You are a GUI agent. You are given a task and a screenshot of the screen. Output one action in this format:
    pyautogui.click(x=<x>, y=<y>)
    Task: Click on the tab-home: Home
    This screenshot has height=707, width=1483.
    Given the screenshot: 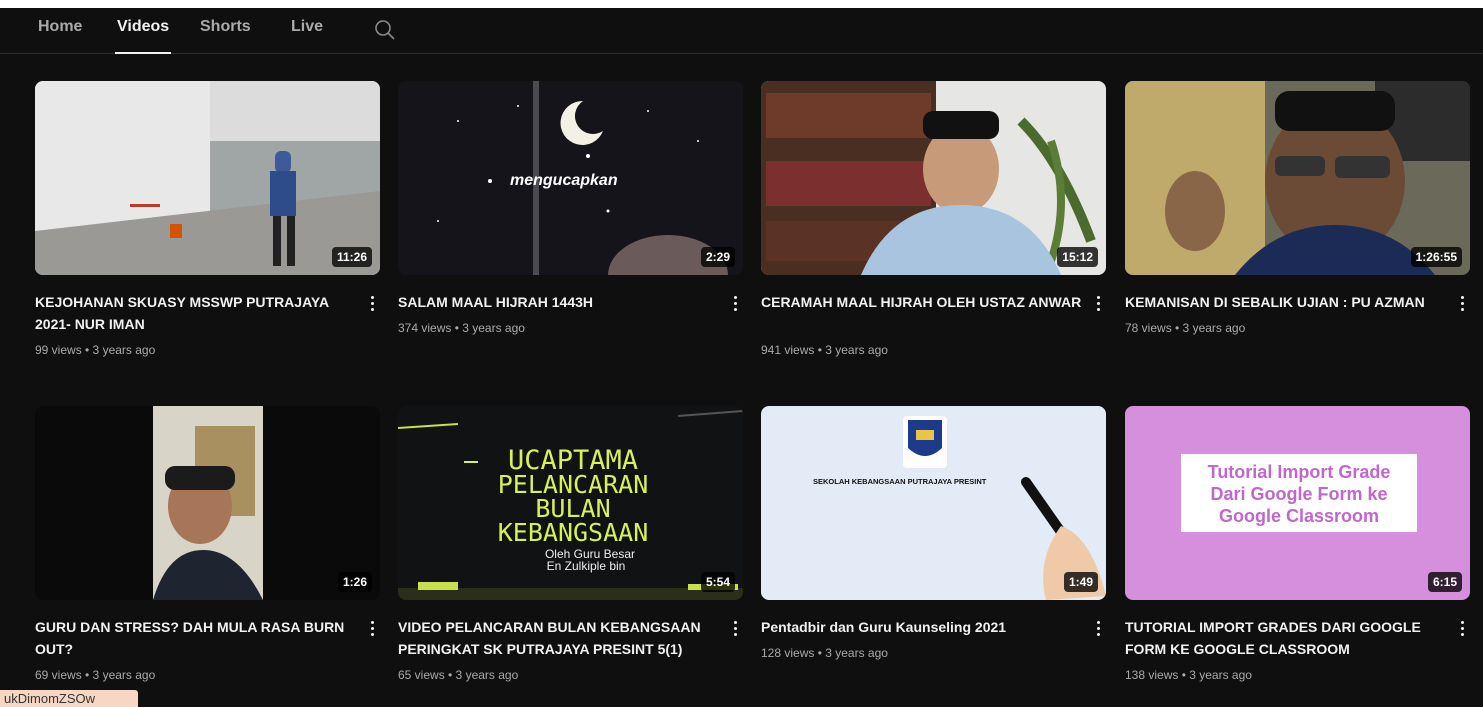 What is the action you would take?
    pyautogui.click(x=60, y=27)
    